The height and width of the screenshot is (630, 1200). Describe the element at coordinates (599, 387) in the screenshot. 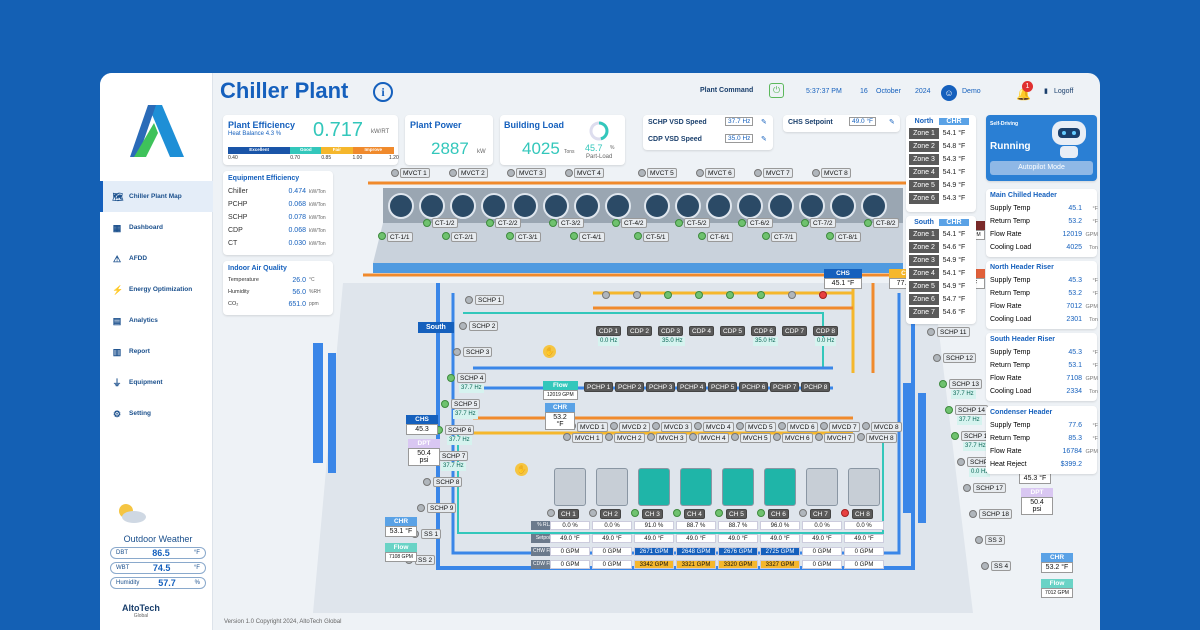

I see `pchp-tag: PCHP 1` at that location.